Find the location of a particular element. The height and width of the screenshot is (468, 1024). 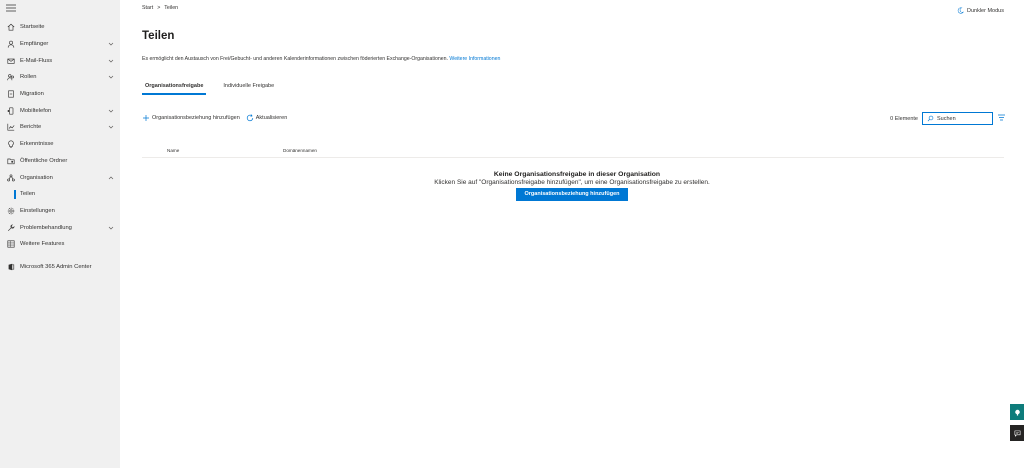

selection-indicator is located at coordinates (15, 194).